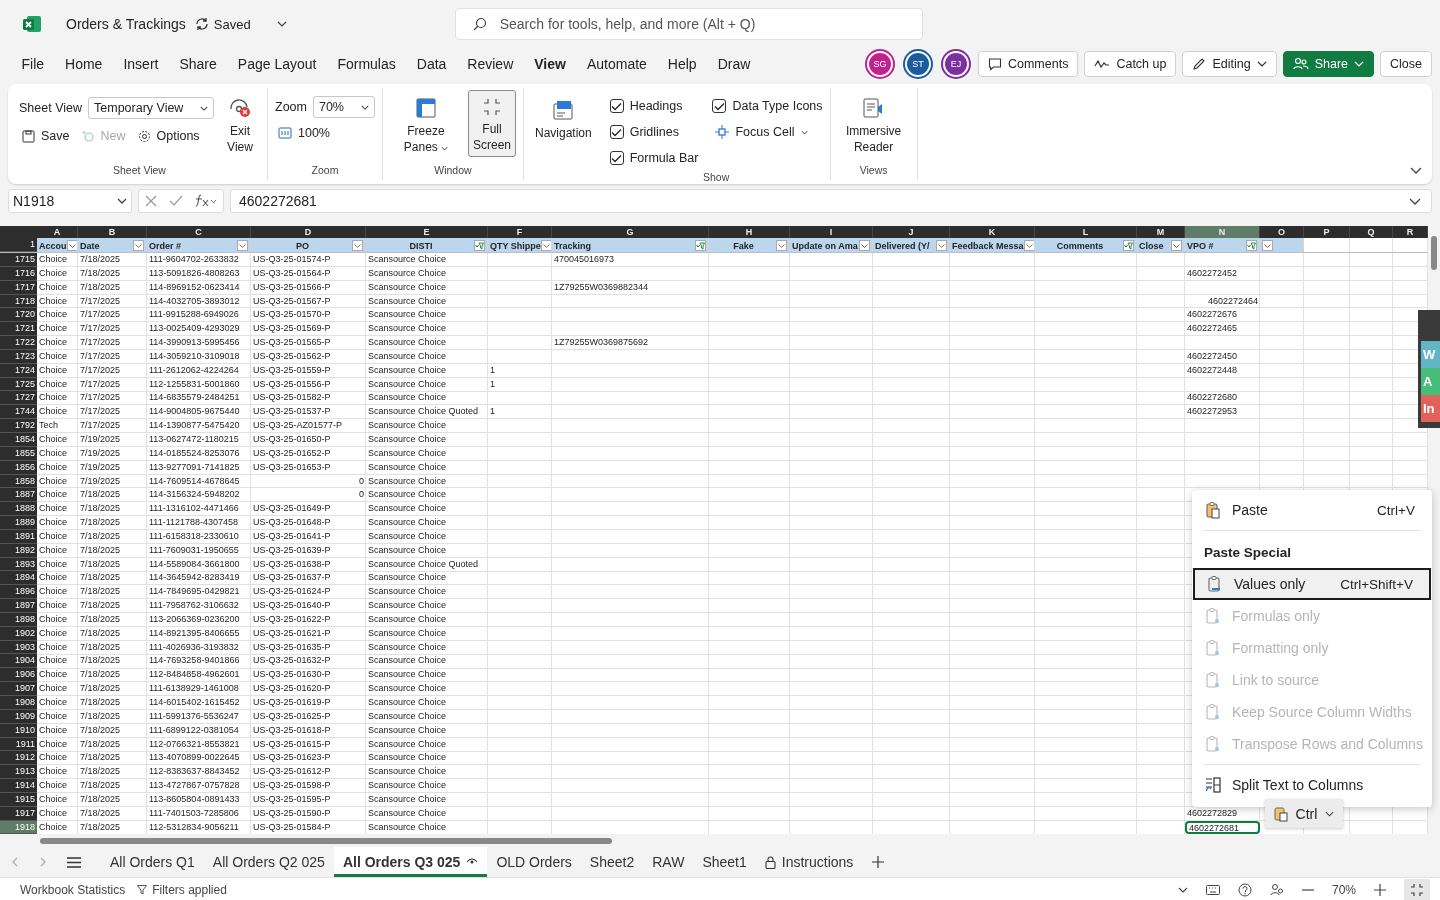 The image size is (1440, 900). Describe the element at coordinates (873, 124) in the screenshot. I see `immersive-reader-button: Immersive Reader` at that location.